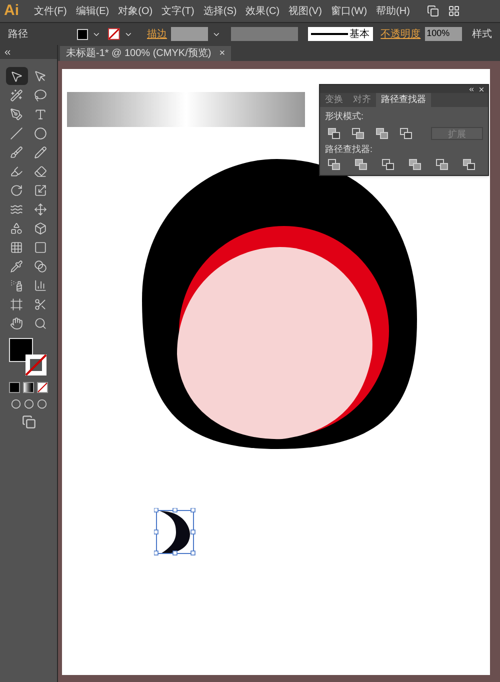  I want to click on menu-item: 窗口(W), so click(349, 11).